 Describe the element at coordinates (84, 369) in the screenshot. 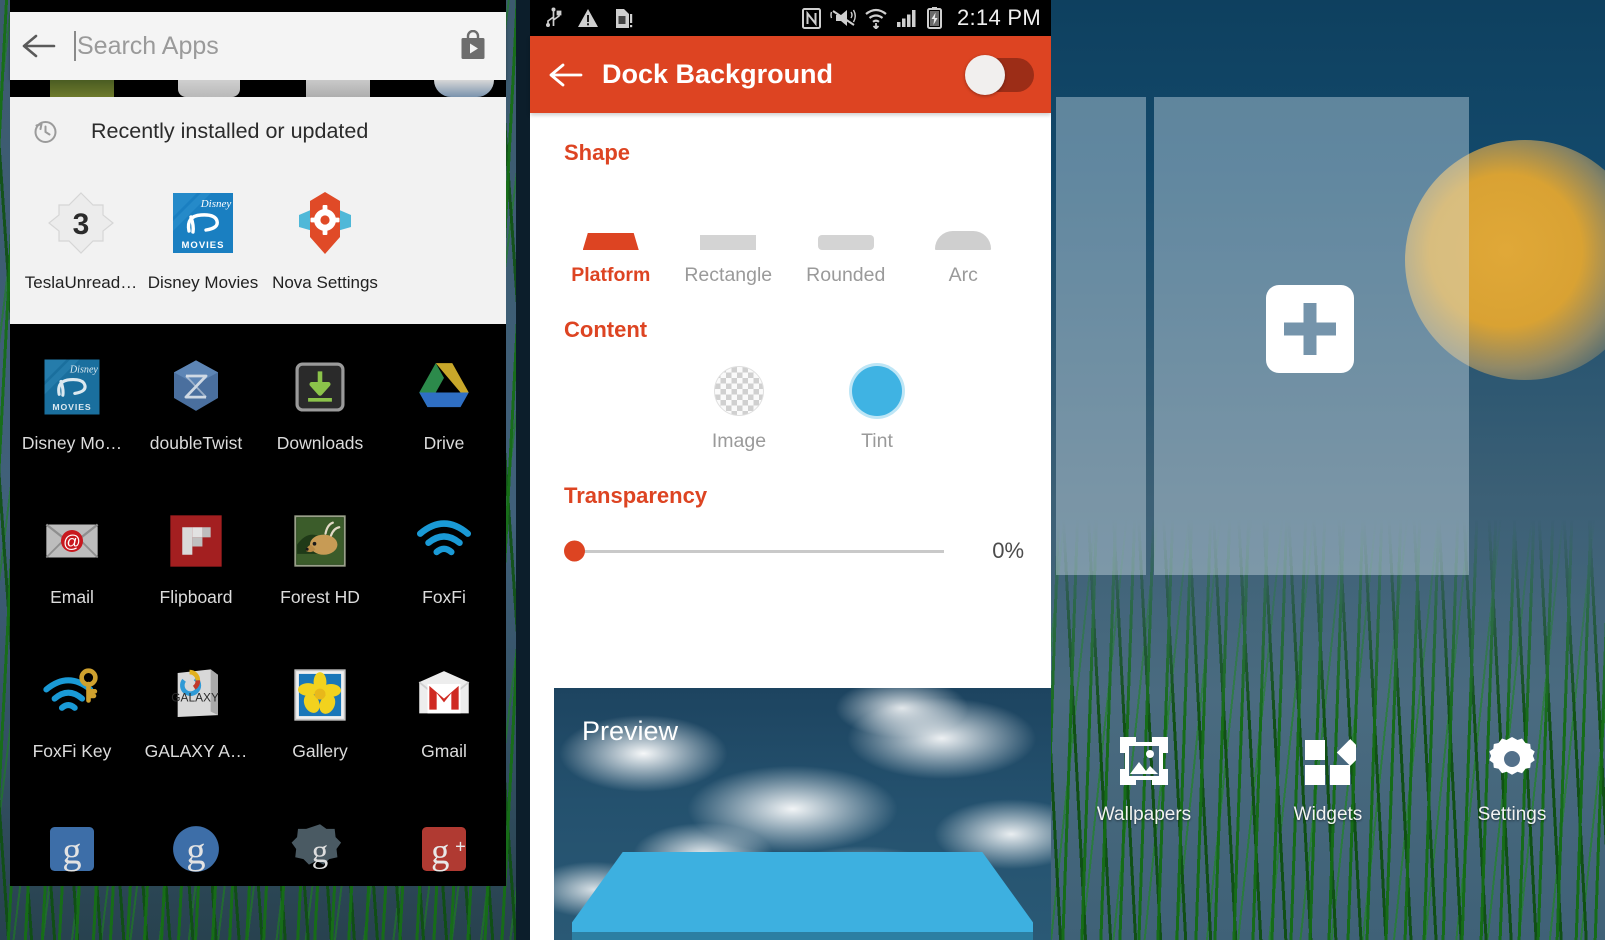

I see `svg-text: Disney` at that location.